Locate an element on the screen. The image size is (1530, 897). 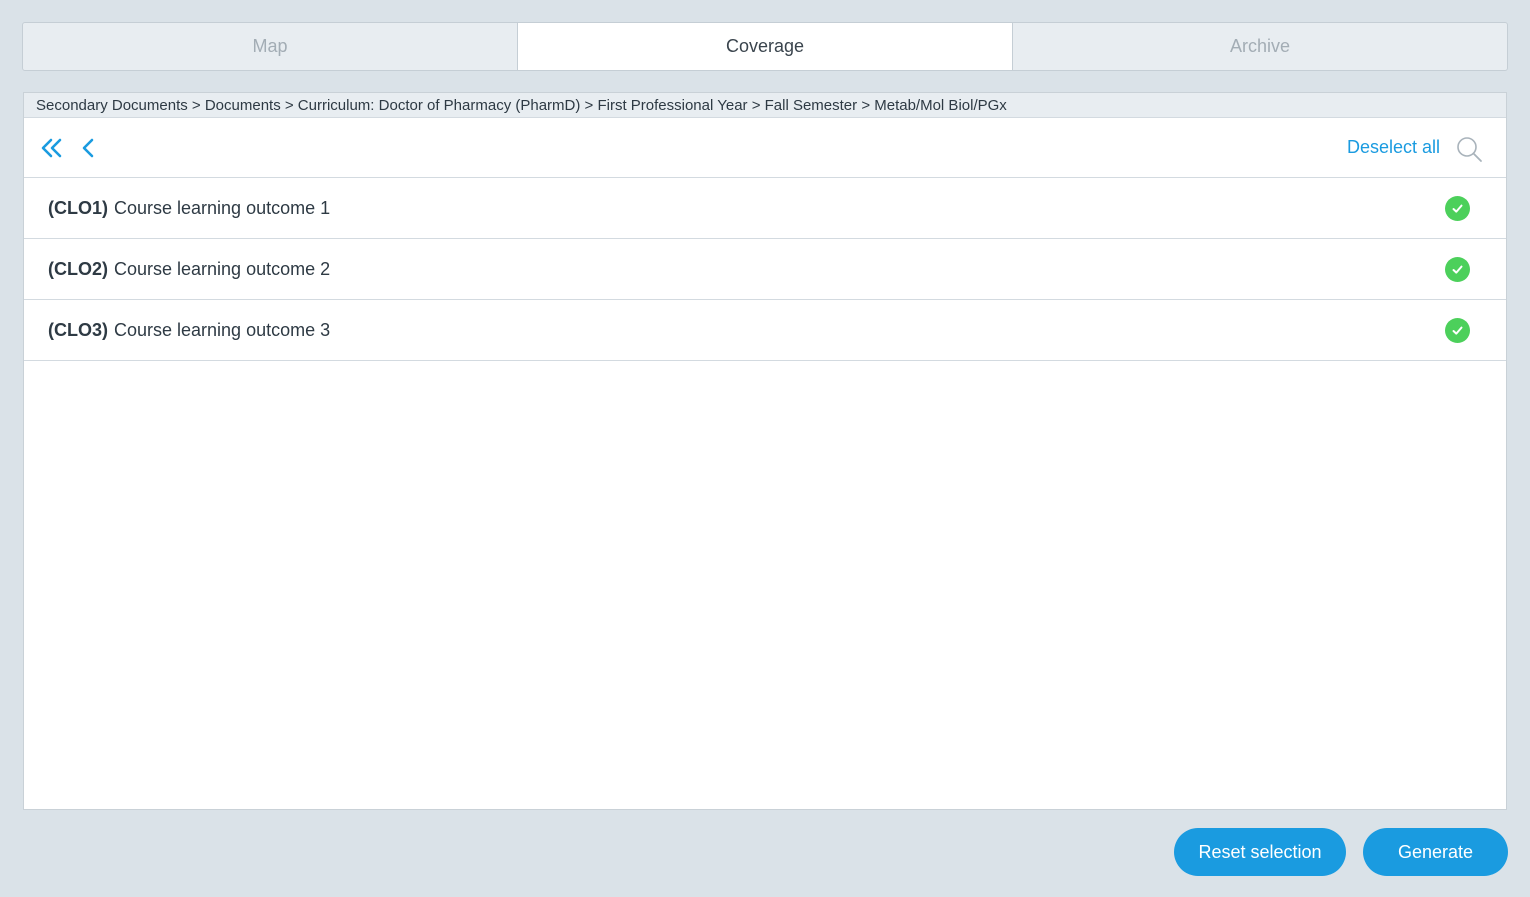
tab-archive: Archive is located at coordinates (1260, 46).